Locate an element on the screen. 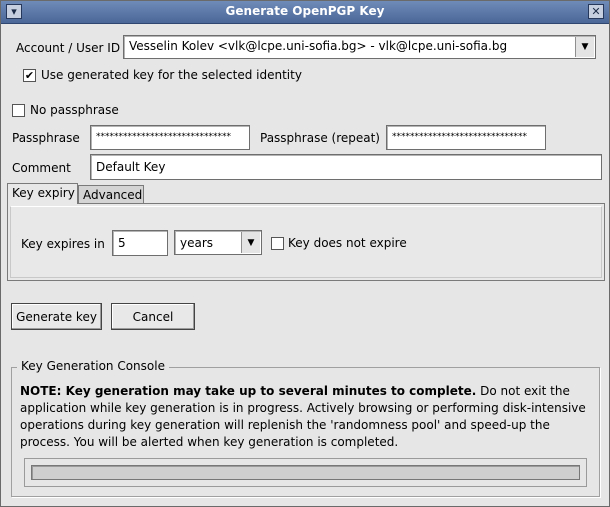 Image resolution: width=610 pixels, height=507 pixels. generate-key-button-label: Generate key is located at coordinates (56, 317).